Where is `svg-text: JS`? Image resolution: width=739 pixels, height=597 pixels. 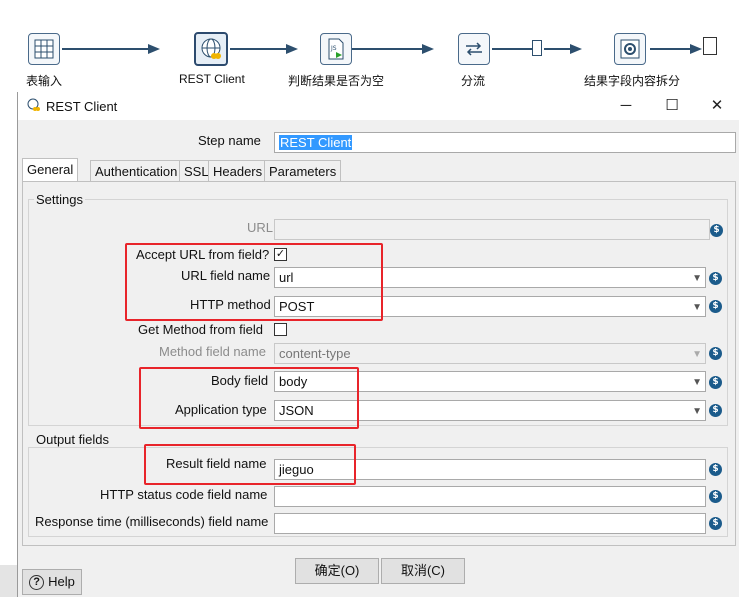
svg-text: JS is located at coordinates (333, 48).